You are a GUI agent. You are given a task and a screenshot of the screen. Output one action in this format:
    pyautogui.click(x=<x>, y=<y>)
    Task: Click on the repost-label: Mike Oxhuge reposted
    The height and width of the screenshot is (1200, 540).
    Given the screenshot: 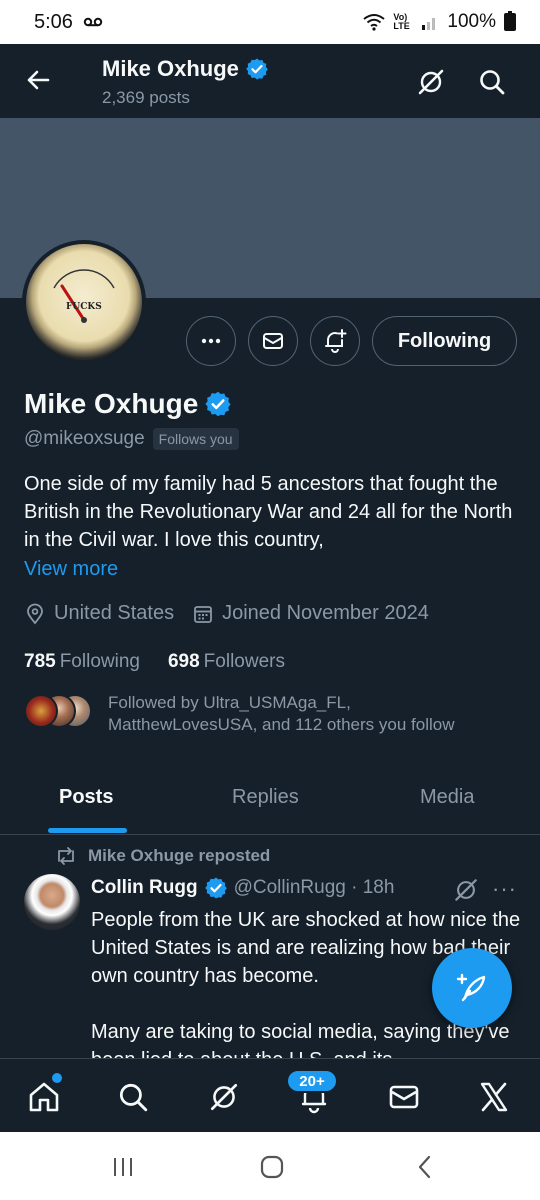 What is the action you would take?
    pyautogui.click(x=179, y=855)
    